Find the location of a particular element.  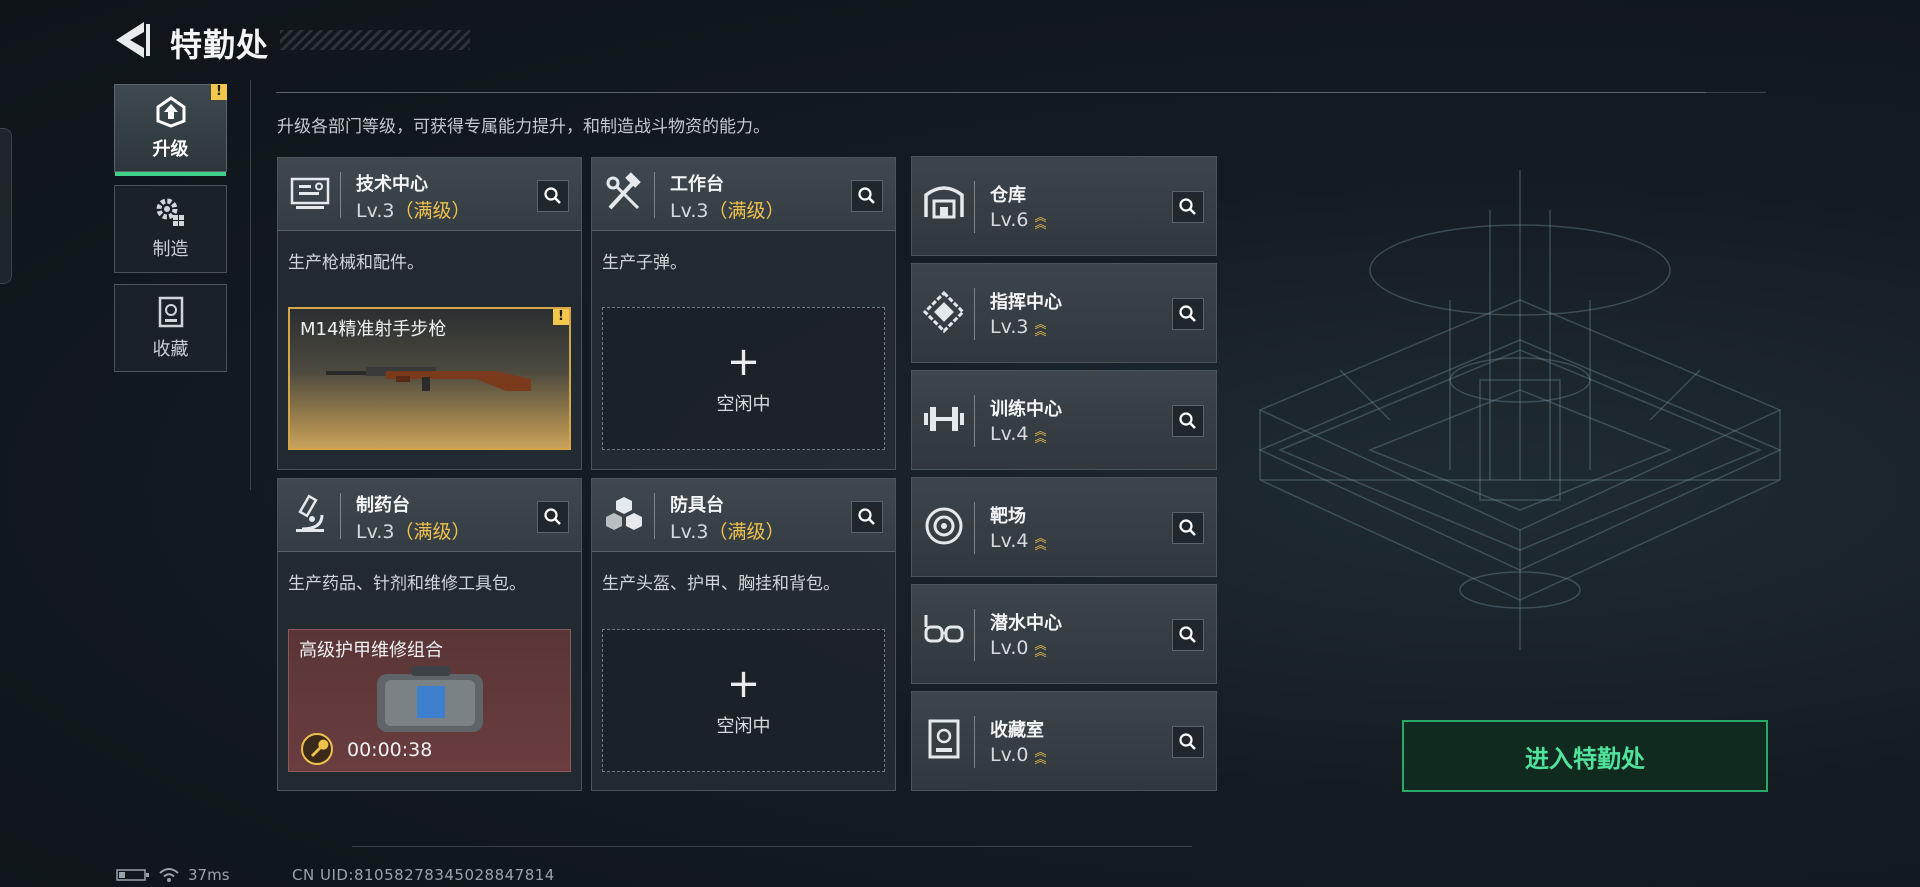

facility-name: 仓库 is located at coordinates (1008, 195).